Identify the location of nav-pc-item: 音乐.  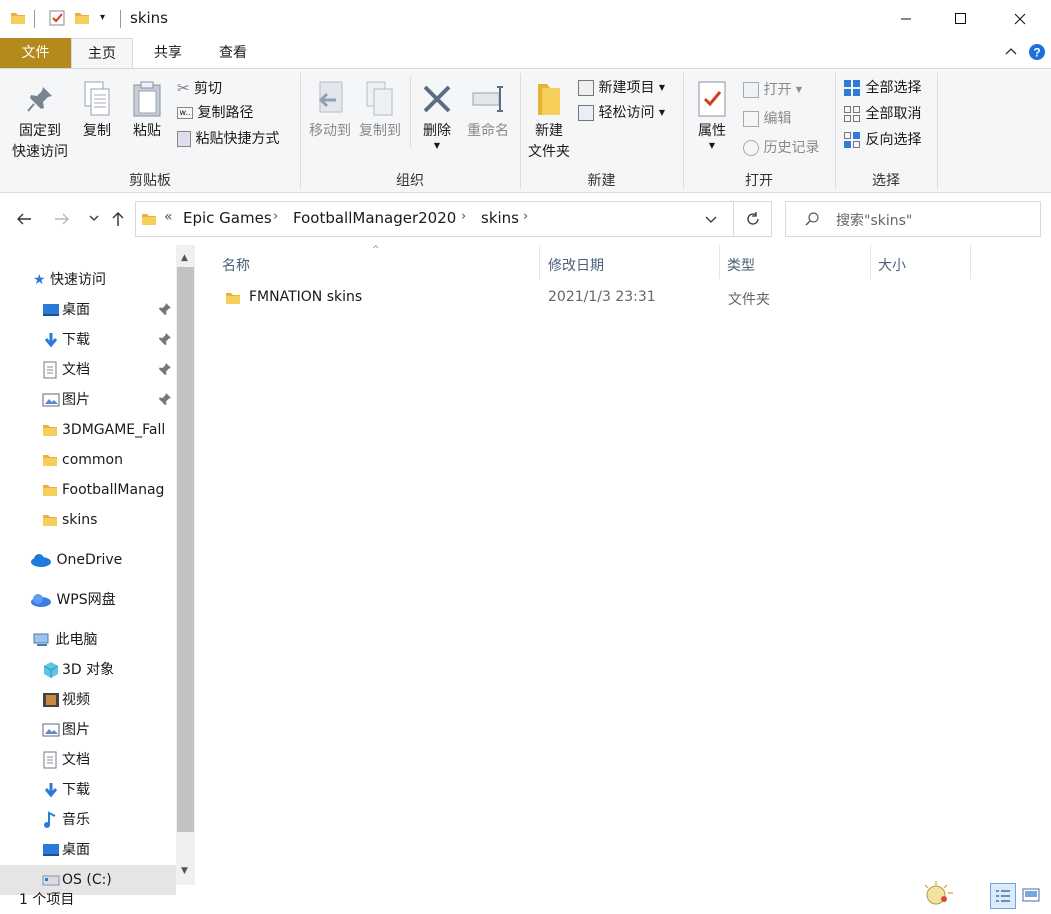
(109, 820).